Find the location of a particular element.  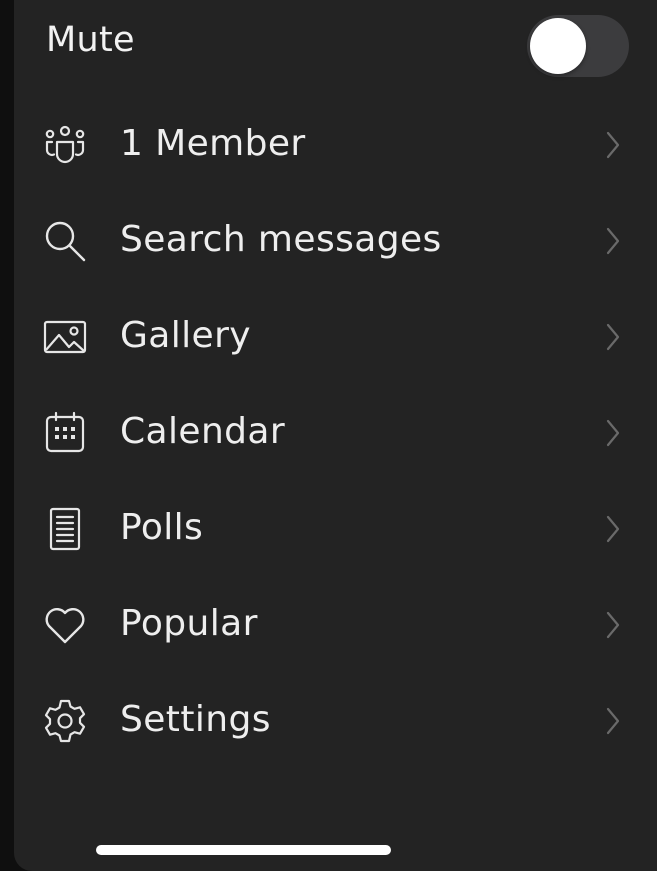

menu-item-label: Search messages is located at coordinates (281, 239).